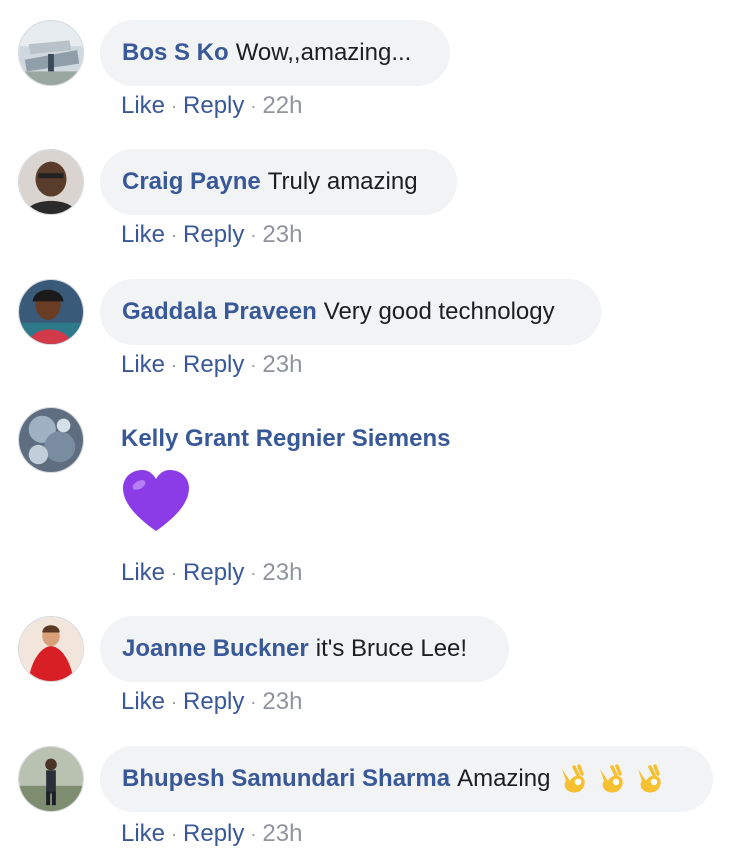 This screenshot has height=864, width=750. I want to click on comment-author: Gaddala Praveen, so click(219, 312).